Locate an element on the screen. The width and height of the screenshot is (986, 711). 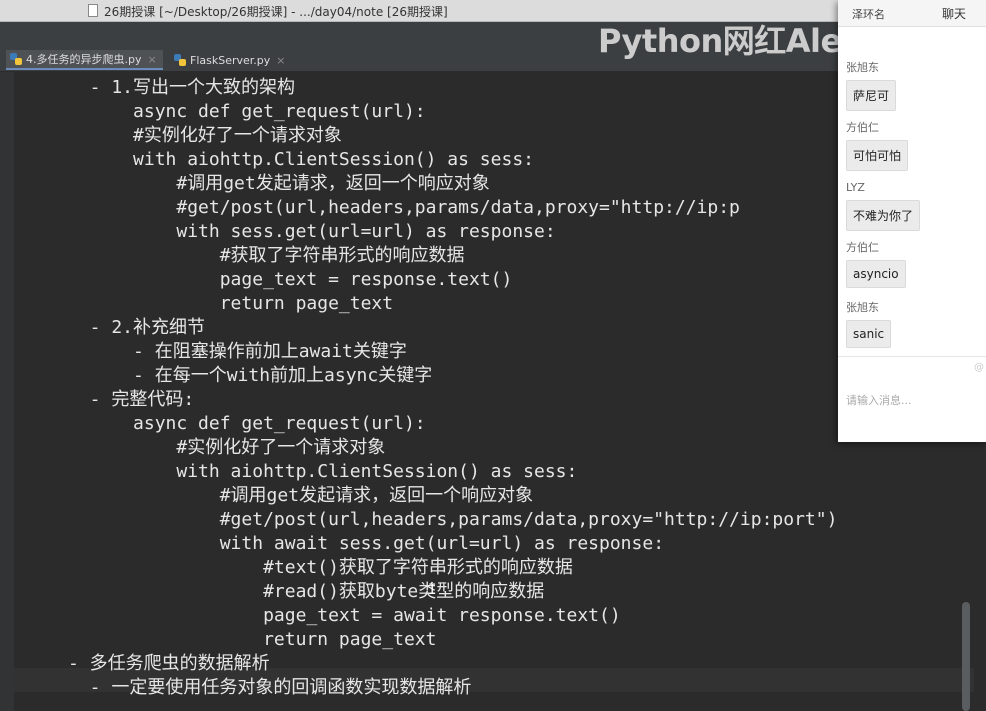
tab-label: FlaskServer.py is located at coordinates (230, 60).